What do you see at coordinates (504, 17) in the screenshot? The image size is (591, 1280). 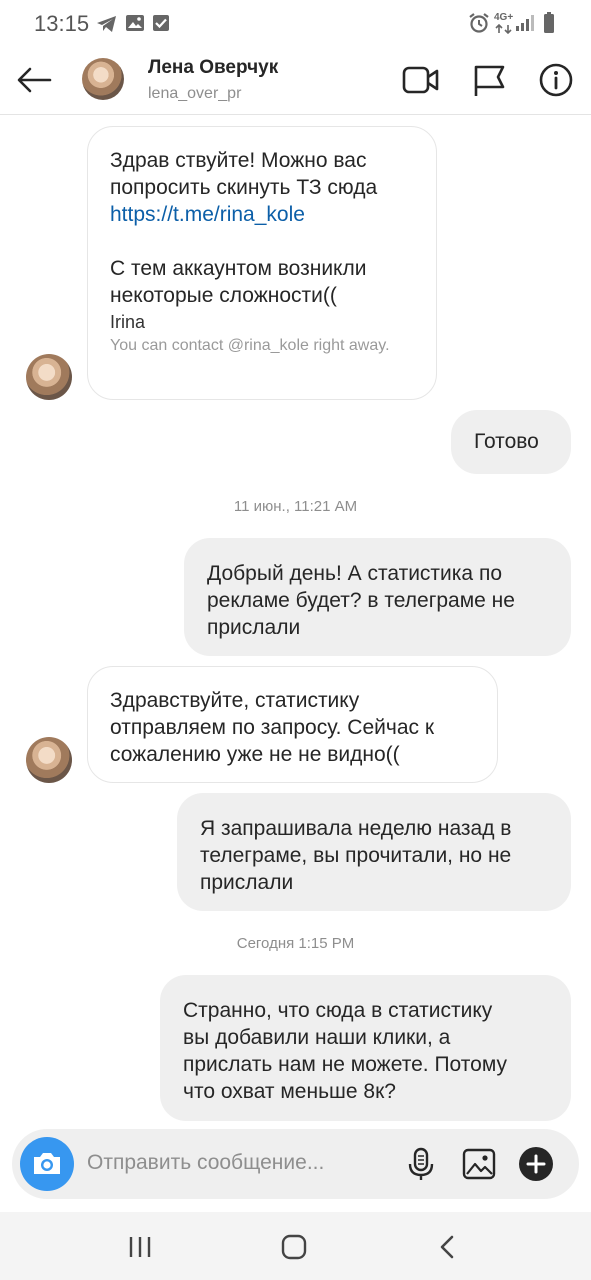 I see `network-label: 4G+` at bounding box center [504, 17].